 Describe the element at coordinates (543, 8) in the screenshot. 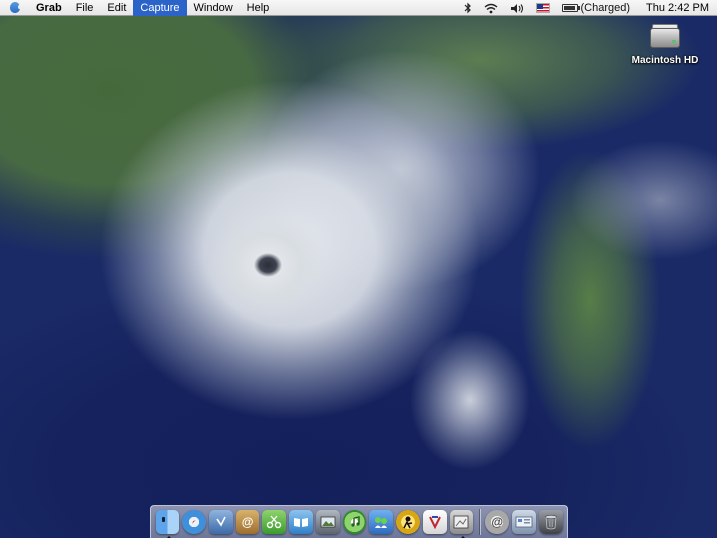

I see `input-menu-flag-icon` at that location.